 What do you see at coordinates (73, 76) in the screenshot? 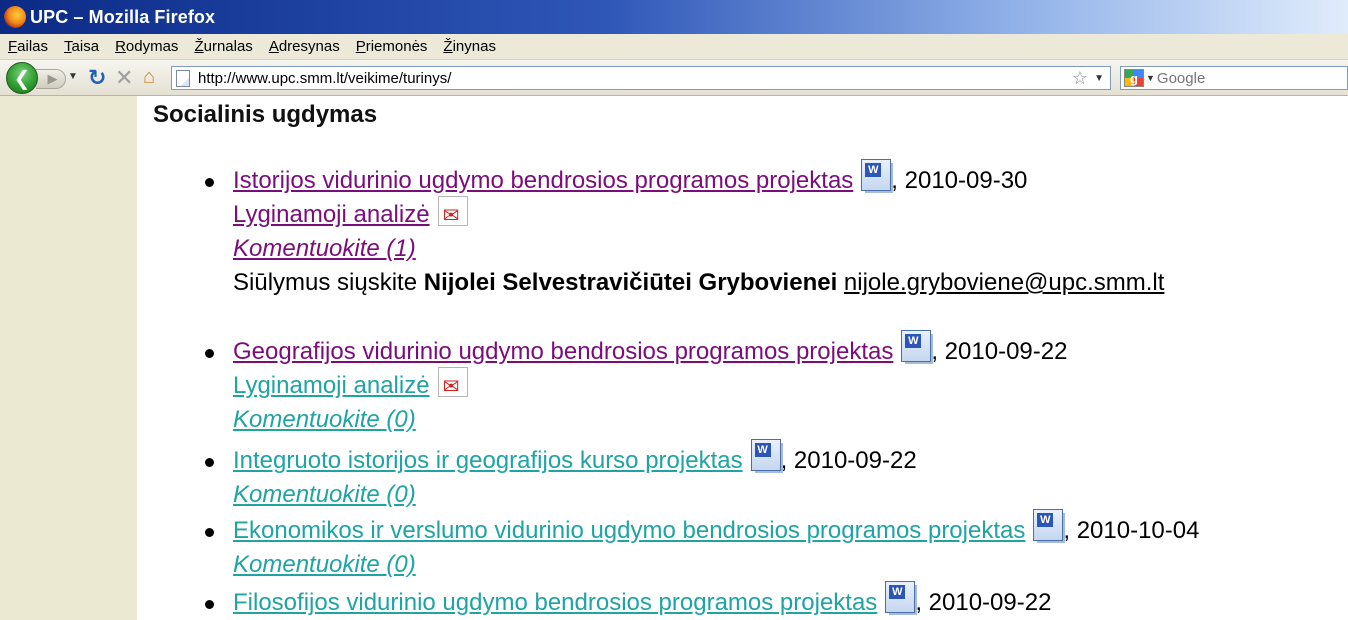
I see `history-dropdown-icon: ▼` at bounding box center [73, 76].